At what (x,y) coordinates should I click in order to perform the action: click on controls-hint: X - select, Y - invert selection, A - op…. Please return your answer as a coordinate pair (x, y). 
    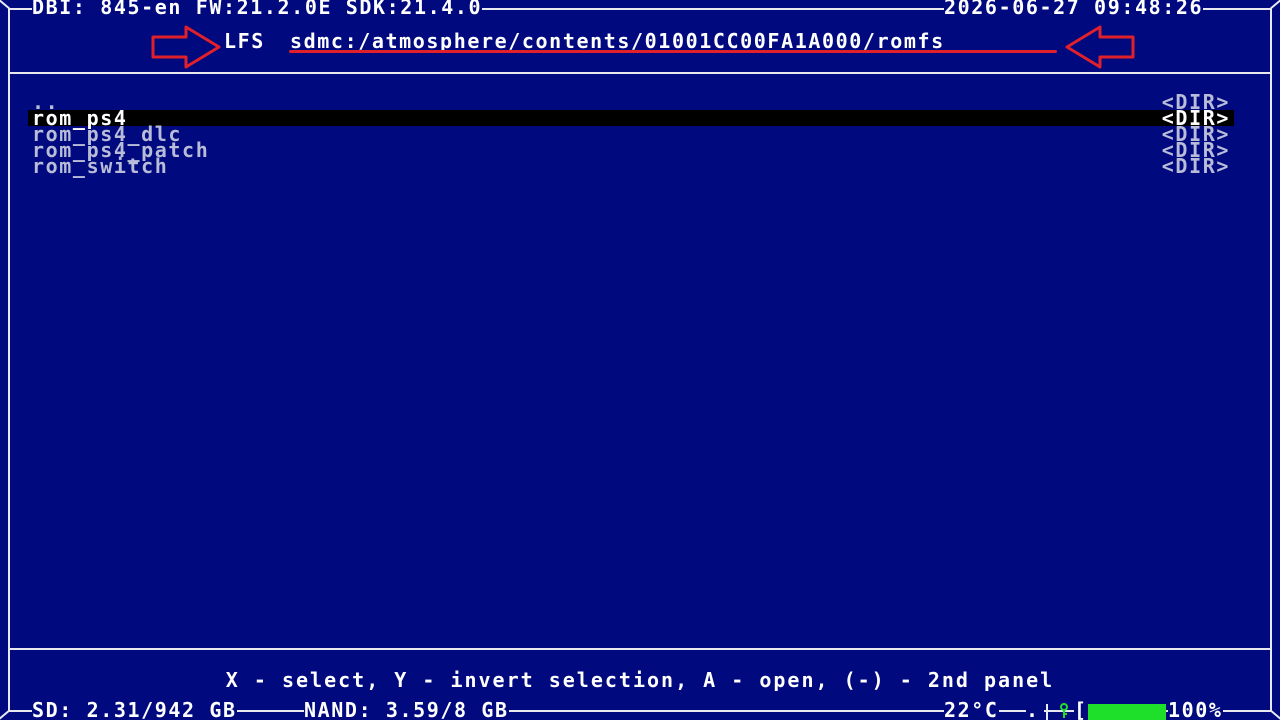
    Looking at the image, I should click on (640, 680).